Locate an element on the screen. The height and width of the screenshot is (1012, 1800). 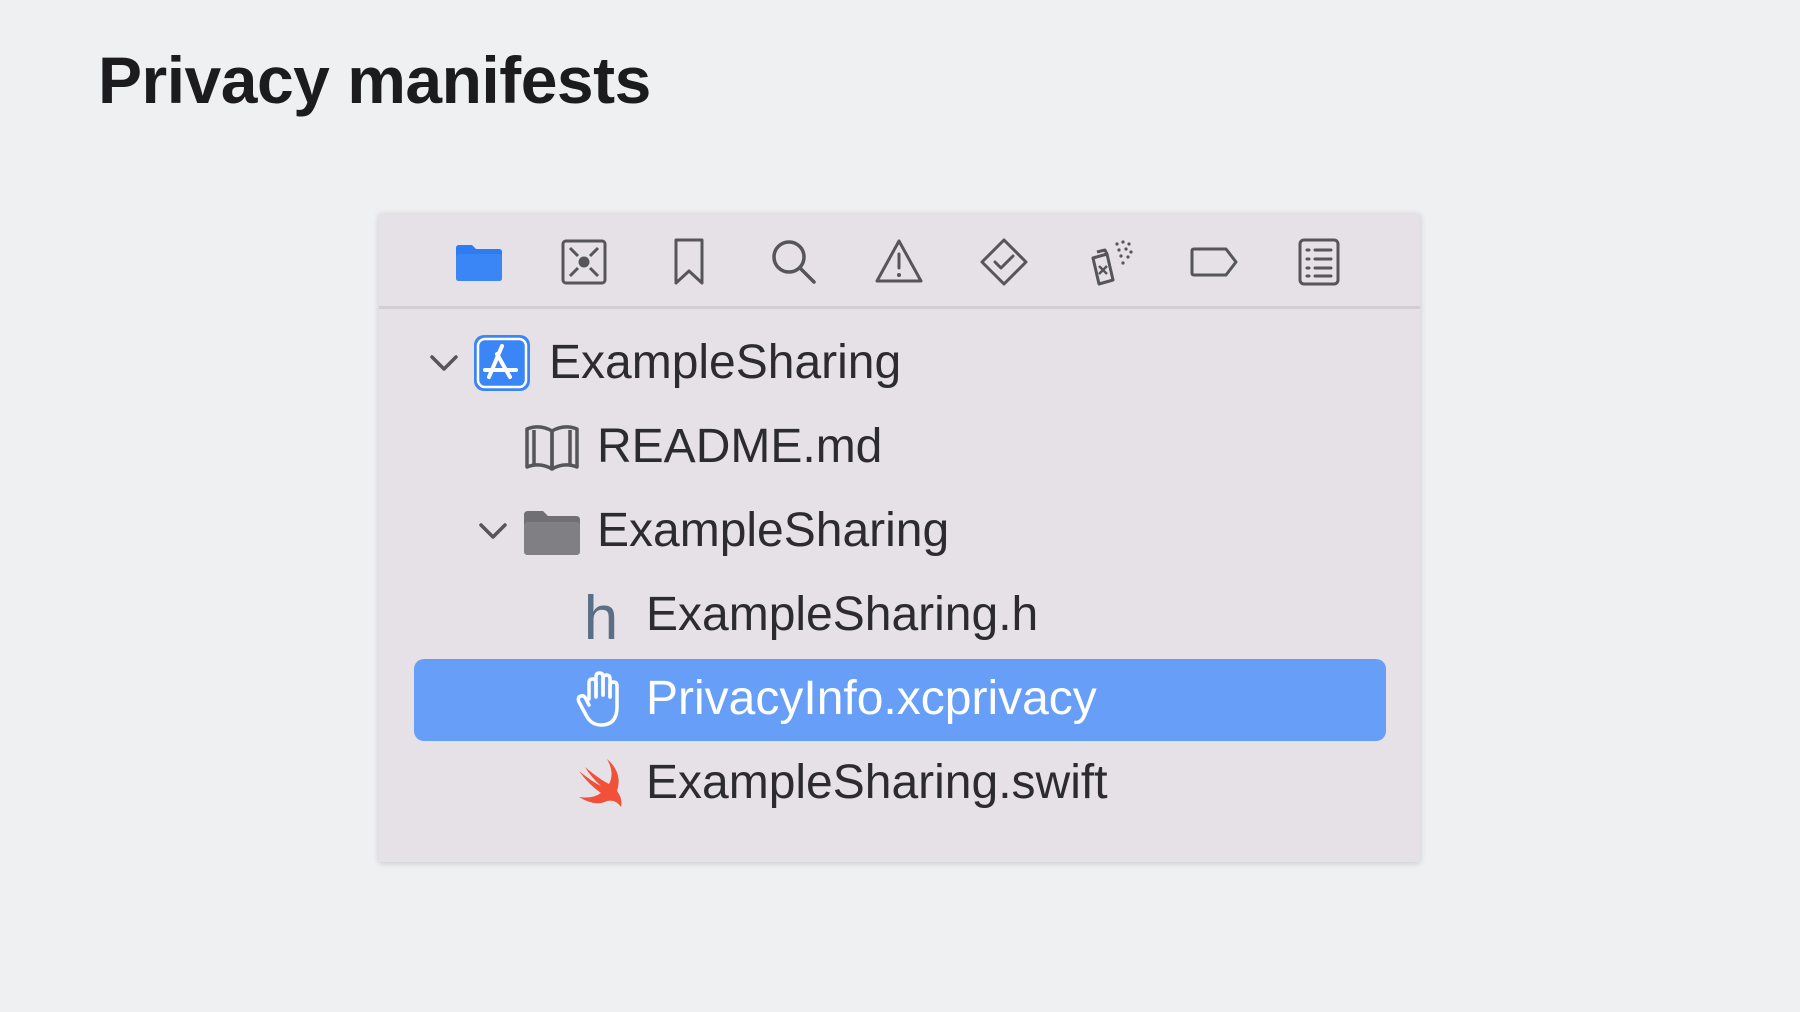
source-control-icon is located at coordinates (584, 262).